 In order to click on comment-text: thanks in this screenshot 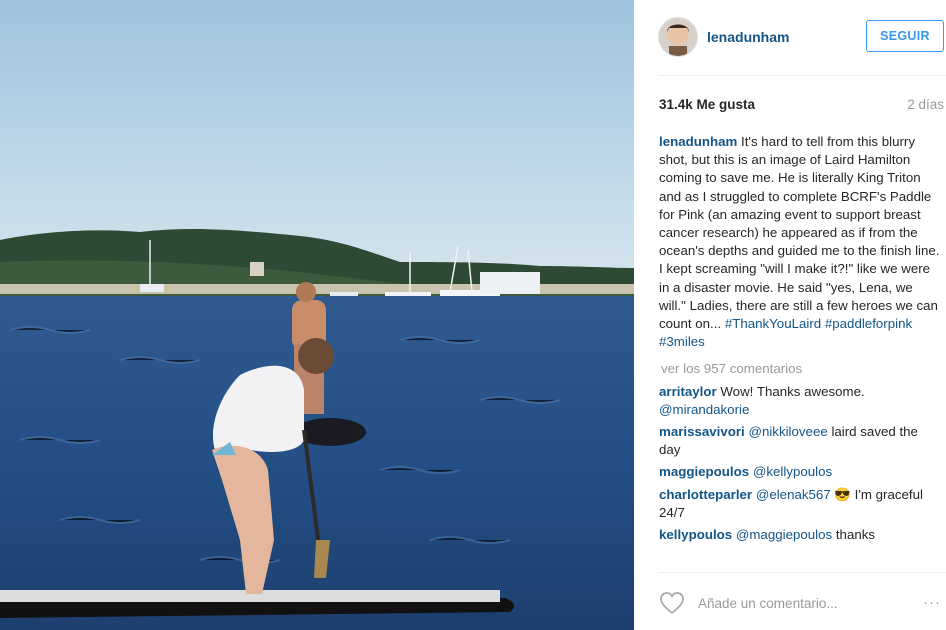, I will do `click(855, 535)`.